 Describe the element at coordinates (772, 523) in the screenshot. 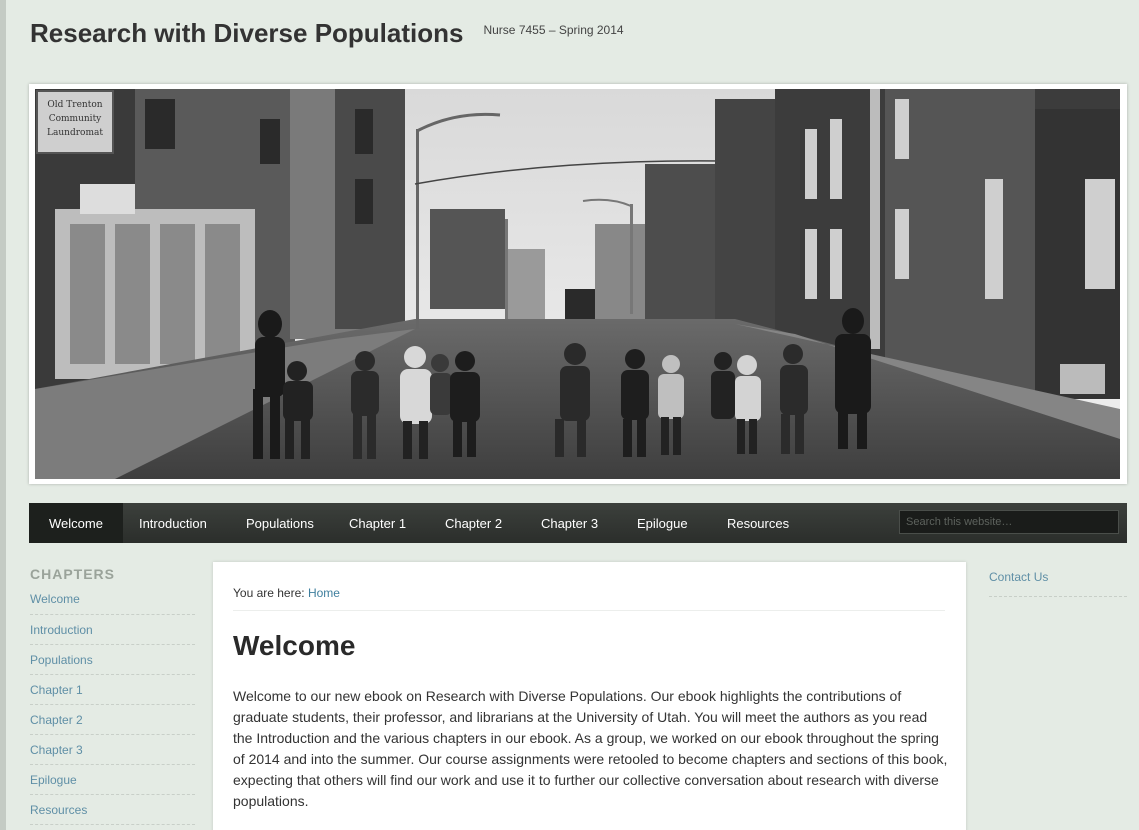

I see `nav-item-resources: Resources` at that location.